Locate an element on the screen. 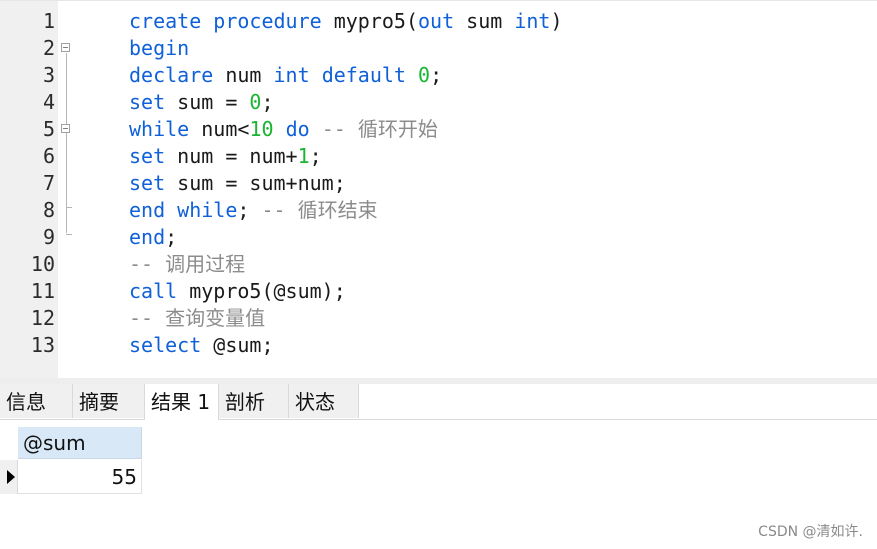 This screenshot has height=549, width=877. row-header is located at coordinates (9, 477).